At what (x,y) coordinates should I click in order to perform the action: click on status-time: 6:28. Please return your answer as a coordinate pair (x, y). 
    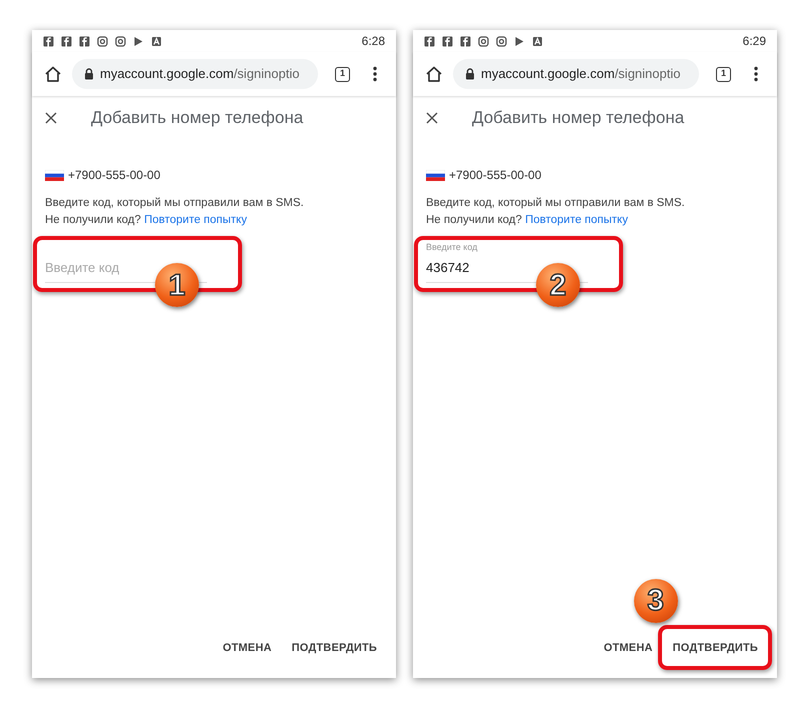
    Looking at the image, I should click on (373, 41).